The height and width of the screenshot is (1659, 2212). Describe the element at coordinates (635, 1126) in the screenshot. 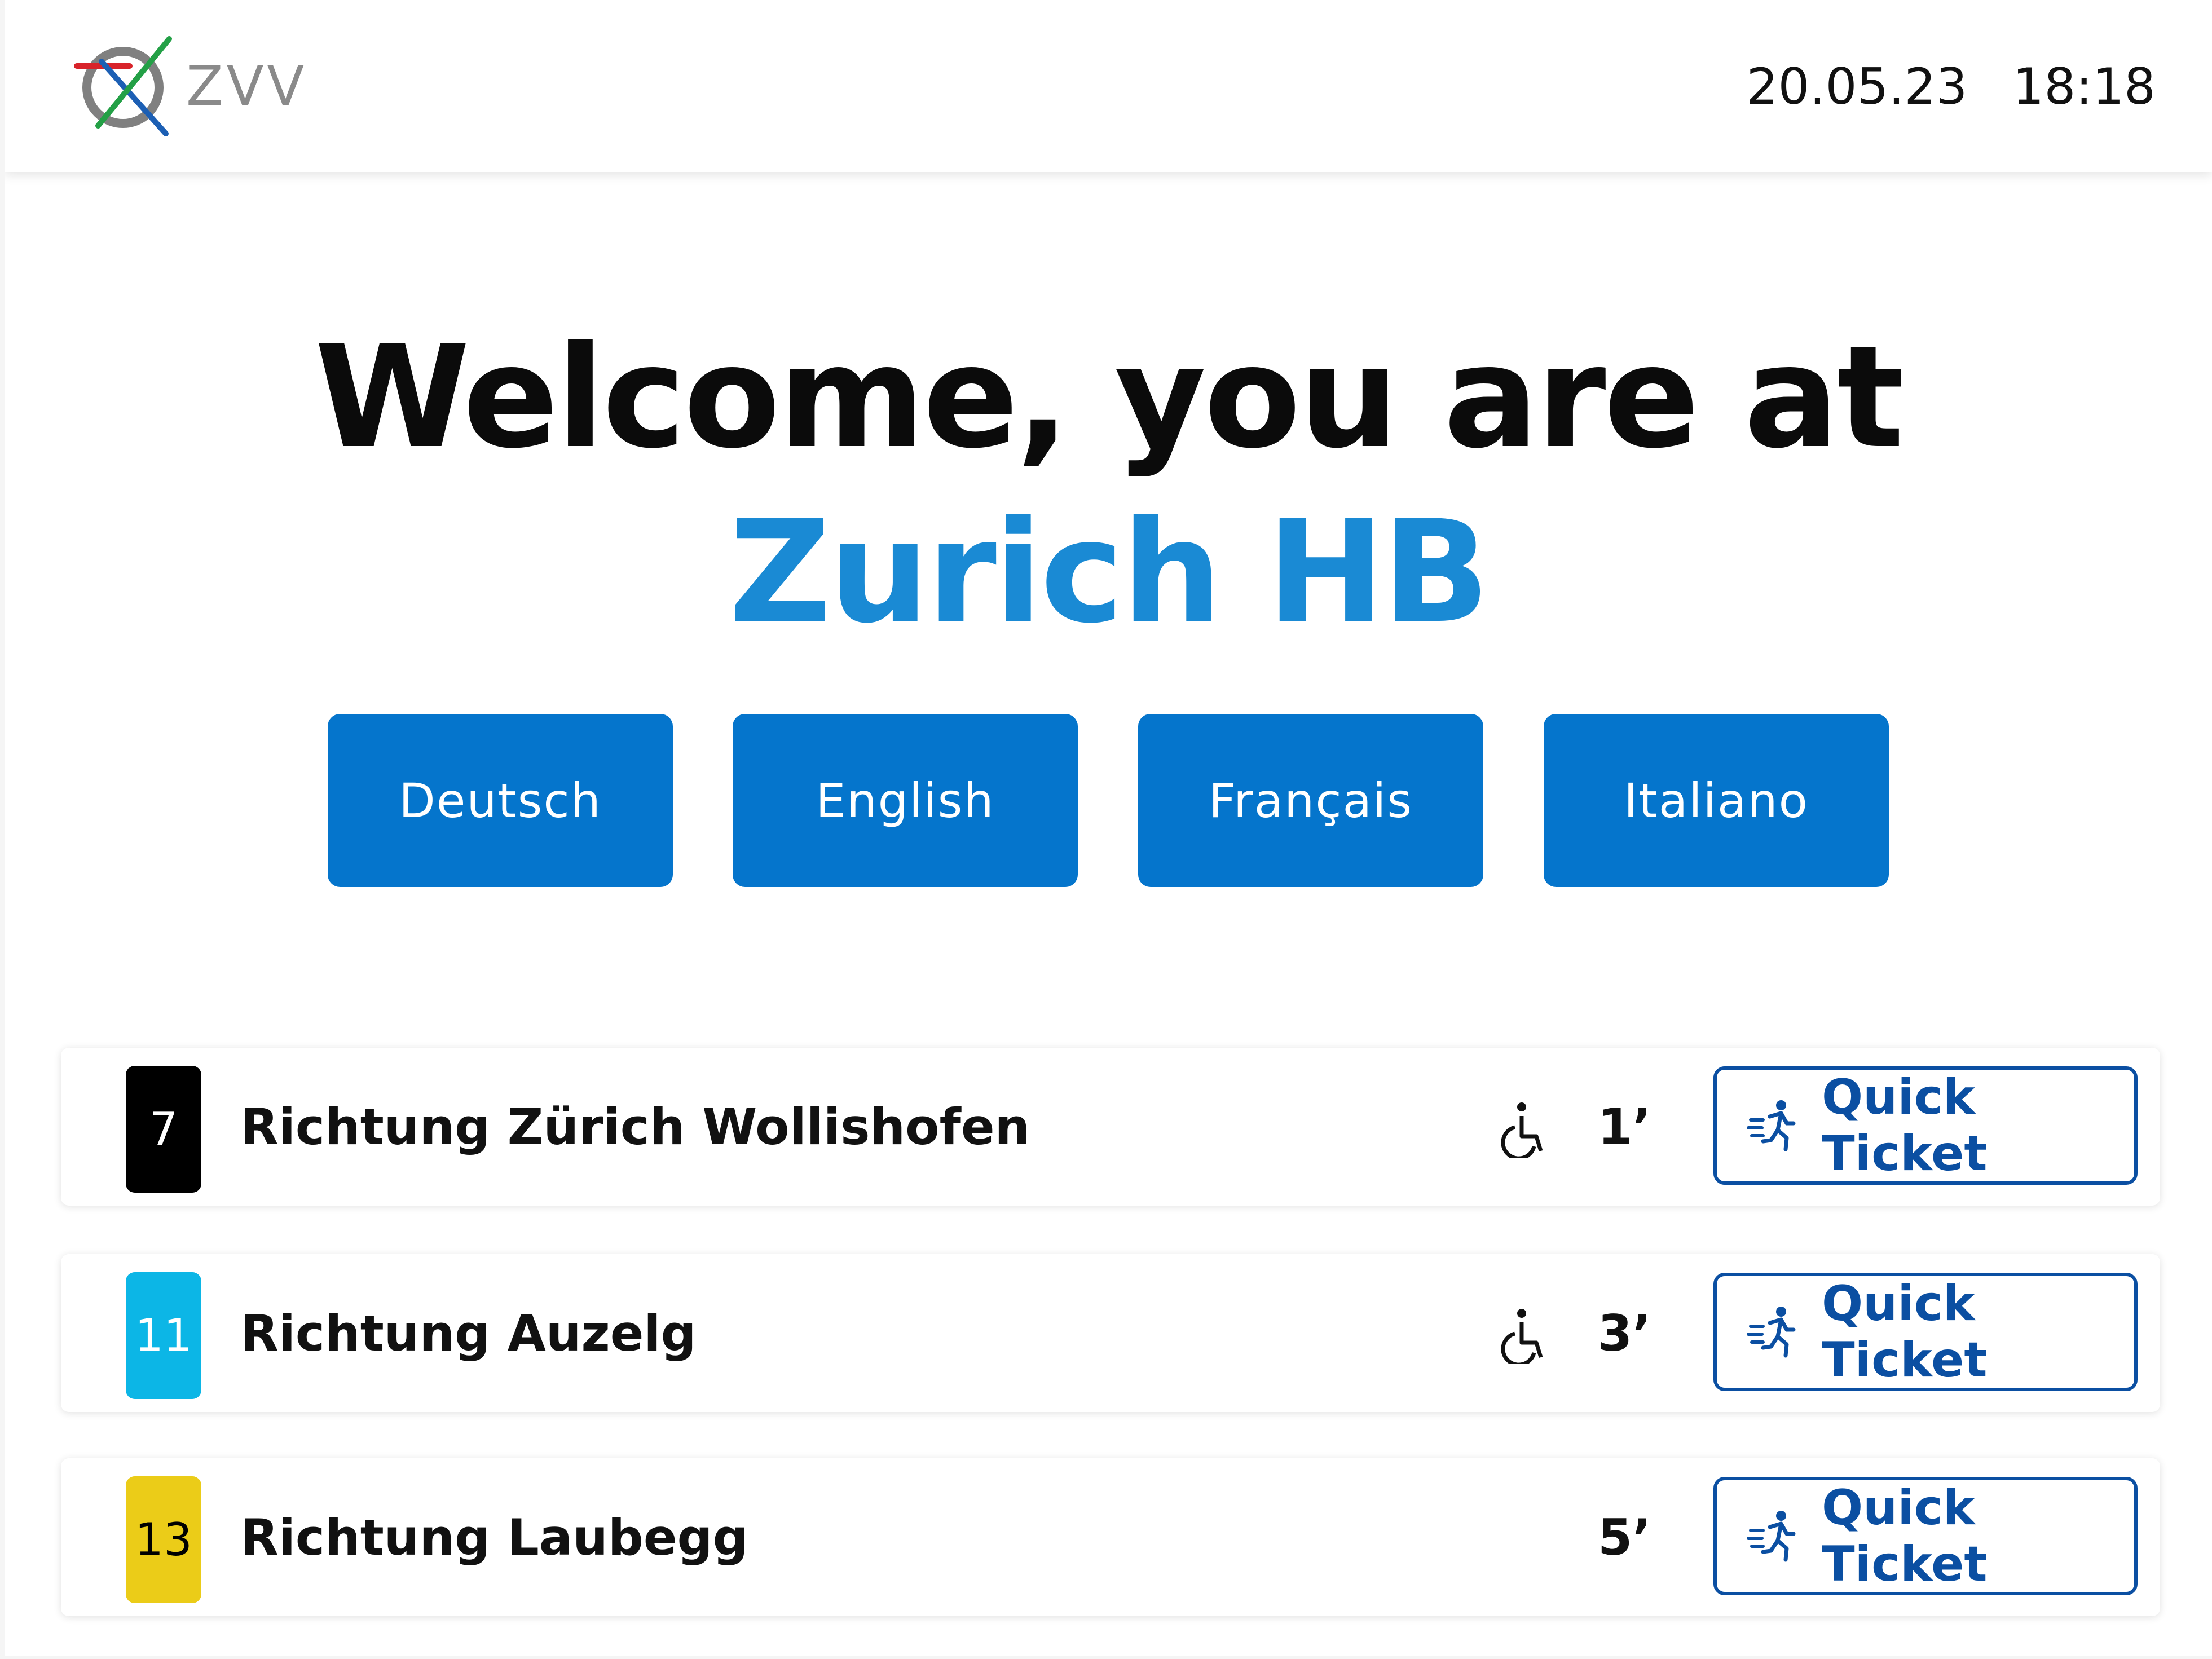

I see `destination-text: Richtung Zürich Wollishofen` at that location.